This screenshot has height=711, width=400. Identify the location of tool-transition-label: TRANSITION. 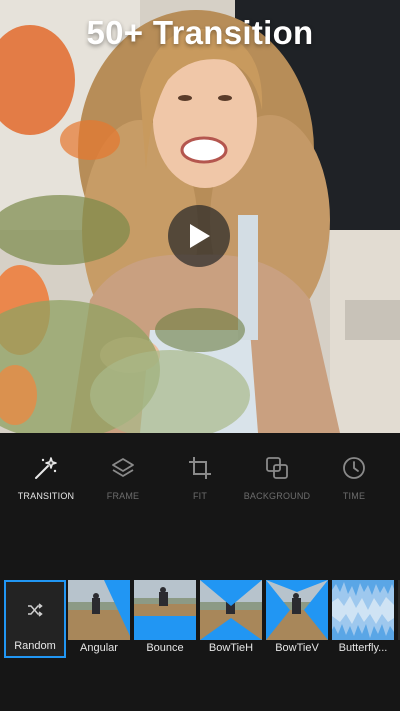
(46, 496).